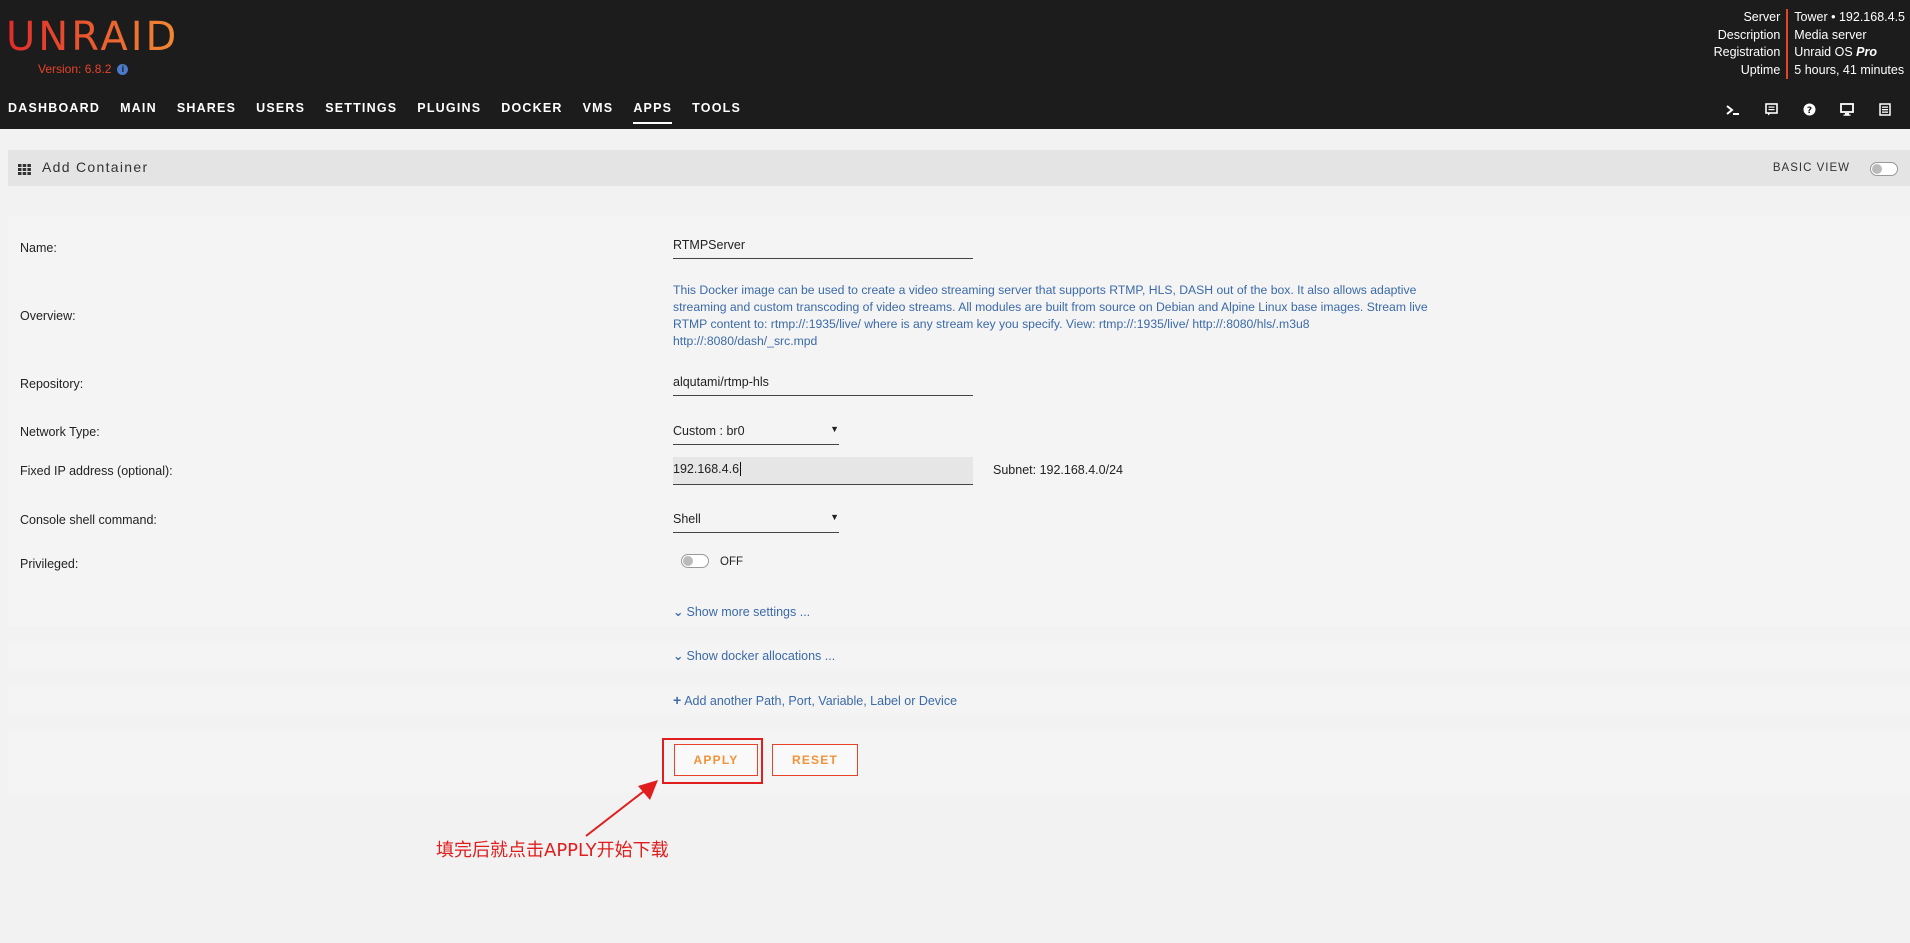 The height and width of the screenshot is (943, 1910). What do you see at coordinates (706, 469) in the screenshot?
I see `fixed-ip-value: 192.168.4.6` at bounding box center [706, 469].